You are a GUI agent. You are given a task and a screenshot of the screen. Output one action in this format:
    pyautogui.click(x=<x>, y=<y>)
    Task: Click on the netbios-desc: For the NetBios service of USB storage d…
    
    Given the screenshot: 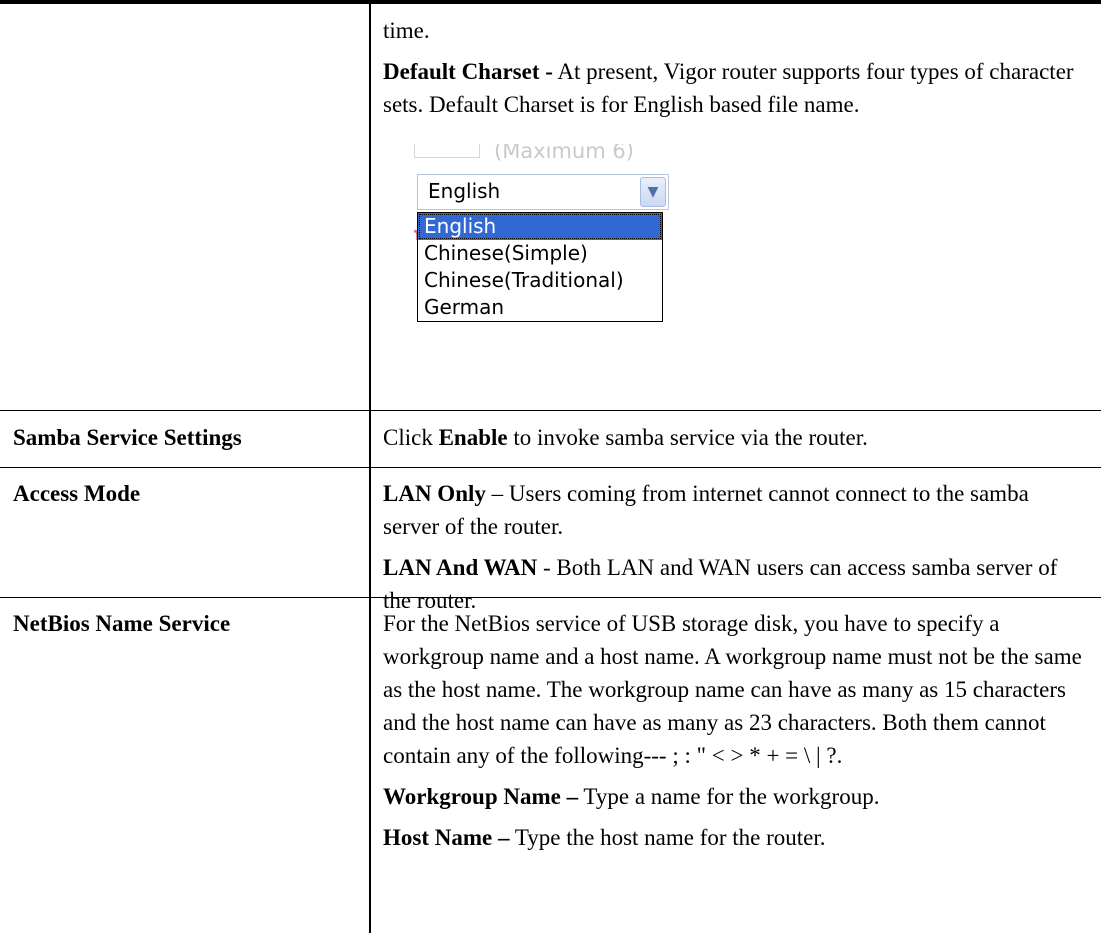 What is the action you would take?
    pyautogui.click(x=732, y=689)
    